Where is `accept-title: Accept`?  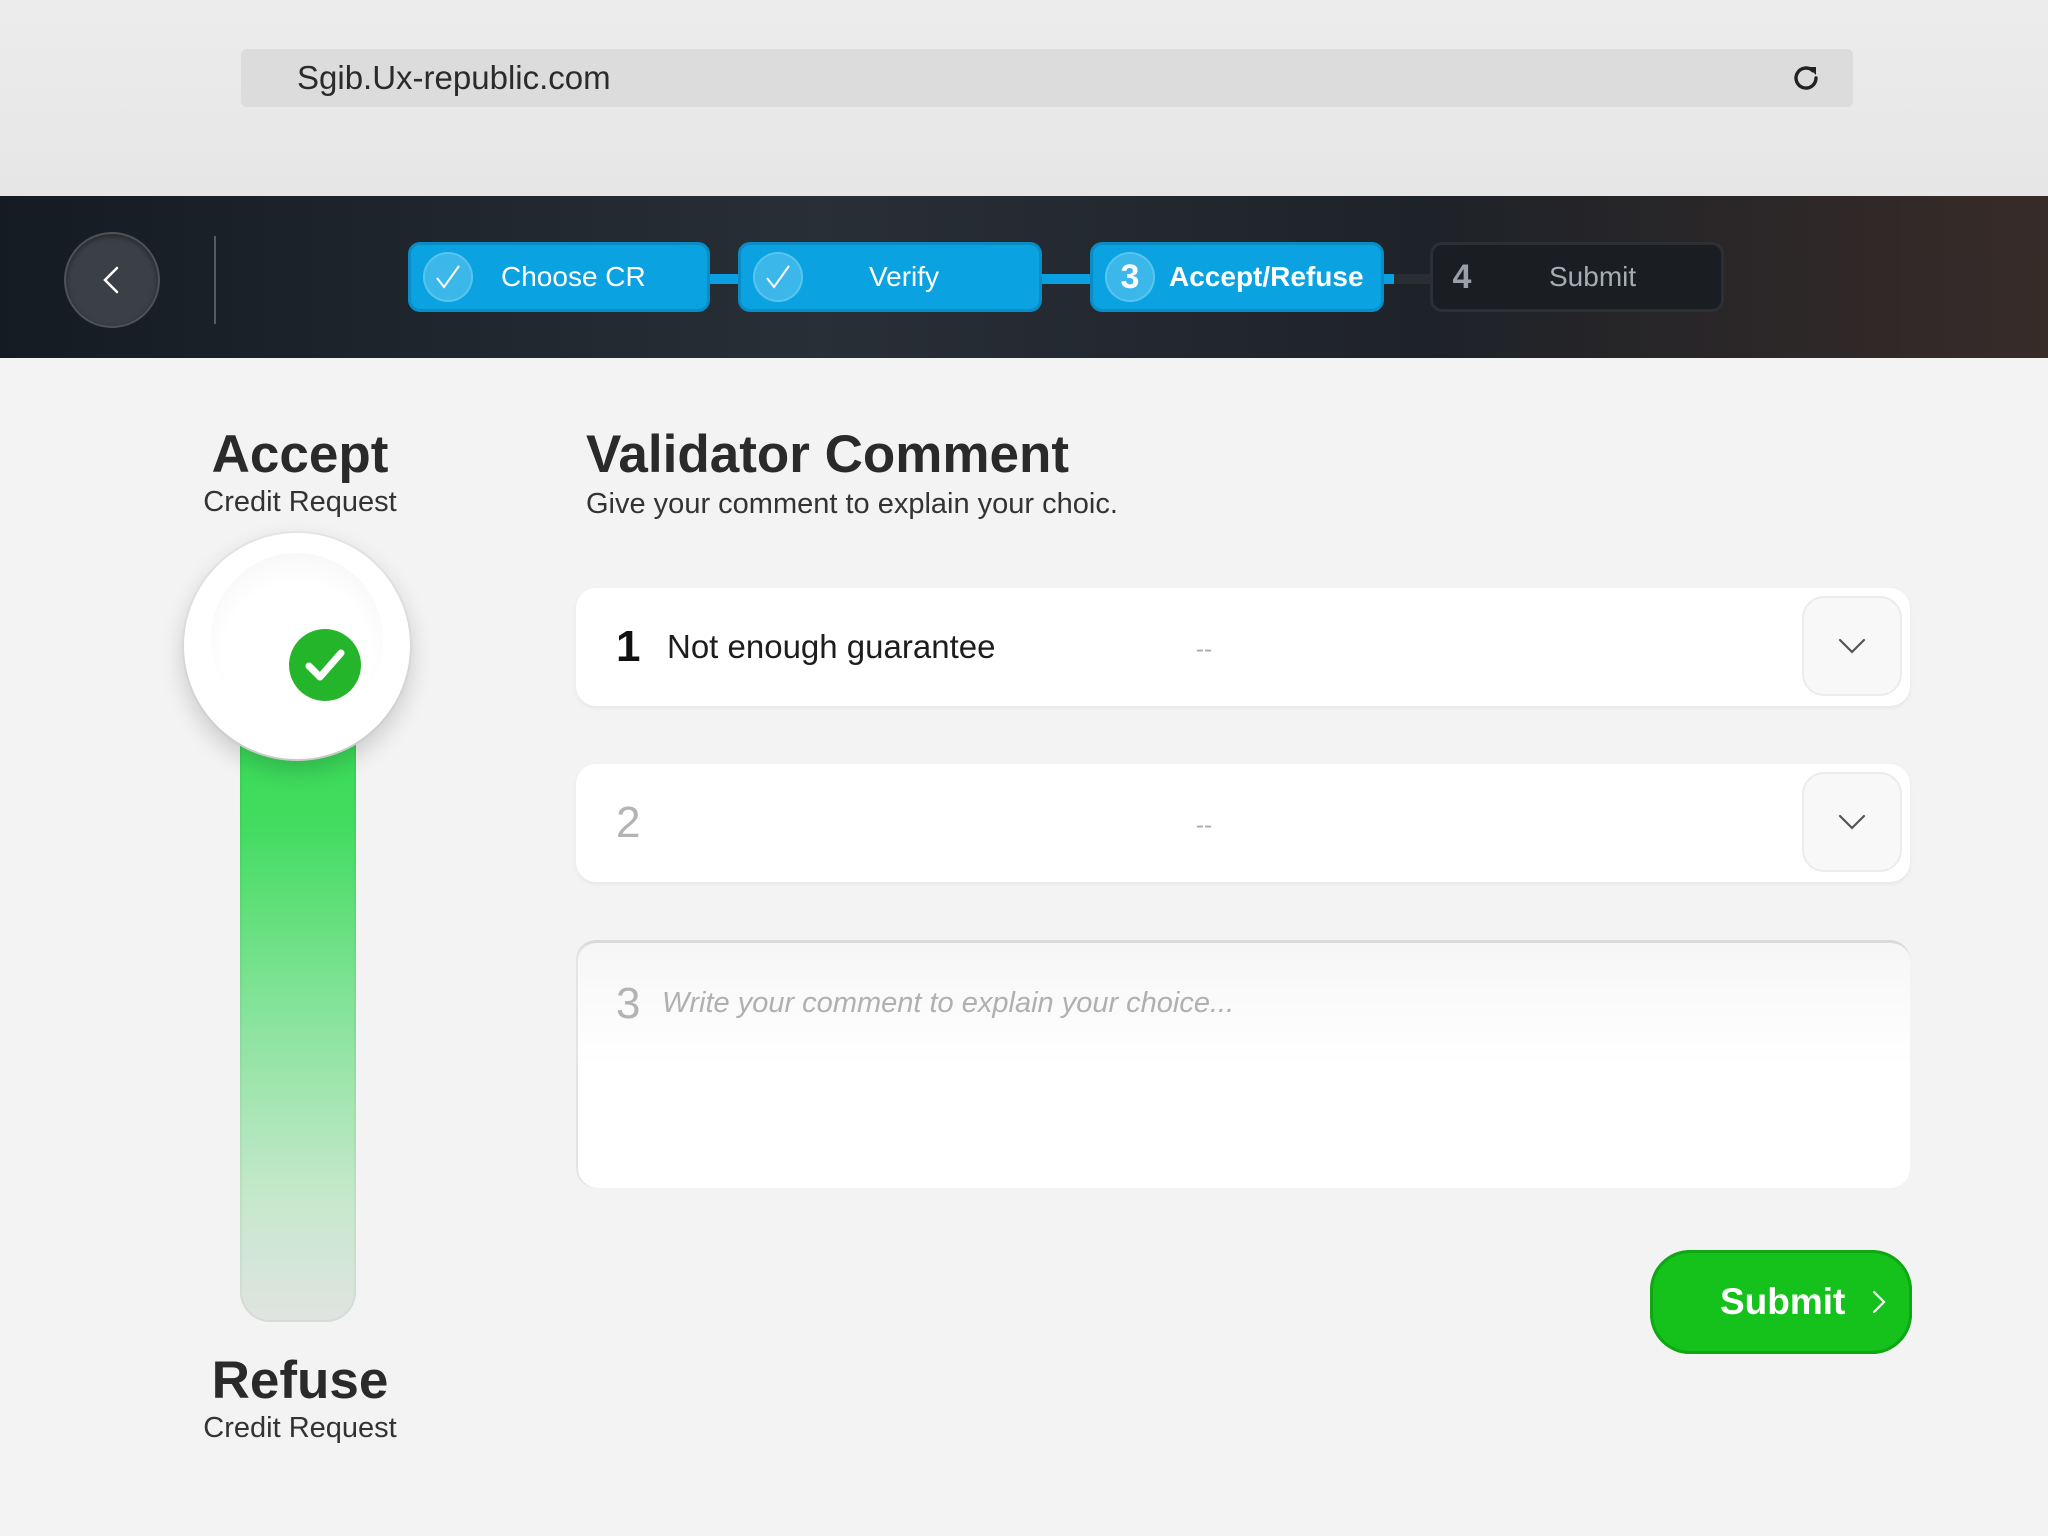
accept-title: Accept is located at coordinates (300, 454).